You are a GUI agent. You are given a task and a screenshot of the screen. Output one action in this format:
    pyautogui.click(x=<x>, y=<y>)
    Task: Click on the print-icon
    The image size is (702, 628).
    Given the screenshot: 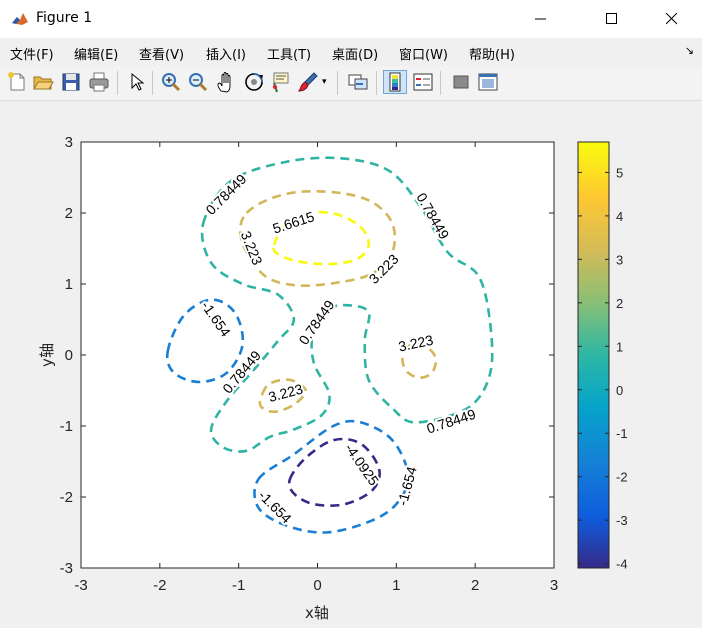 What is the action you would take?
    pyautogui.click(x=99, y=82)
    